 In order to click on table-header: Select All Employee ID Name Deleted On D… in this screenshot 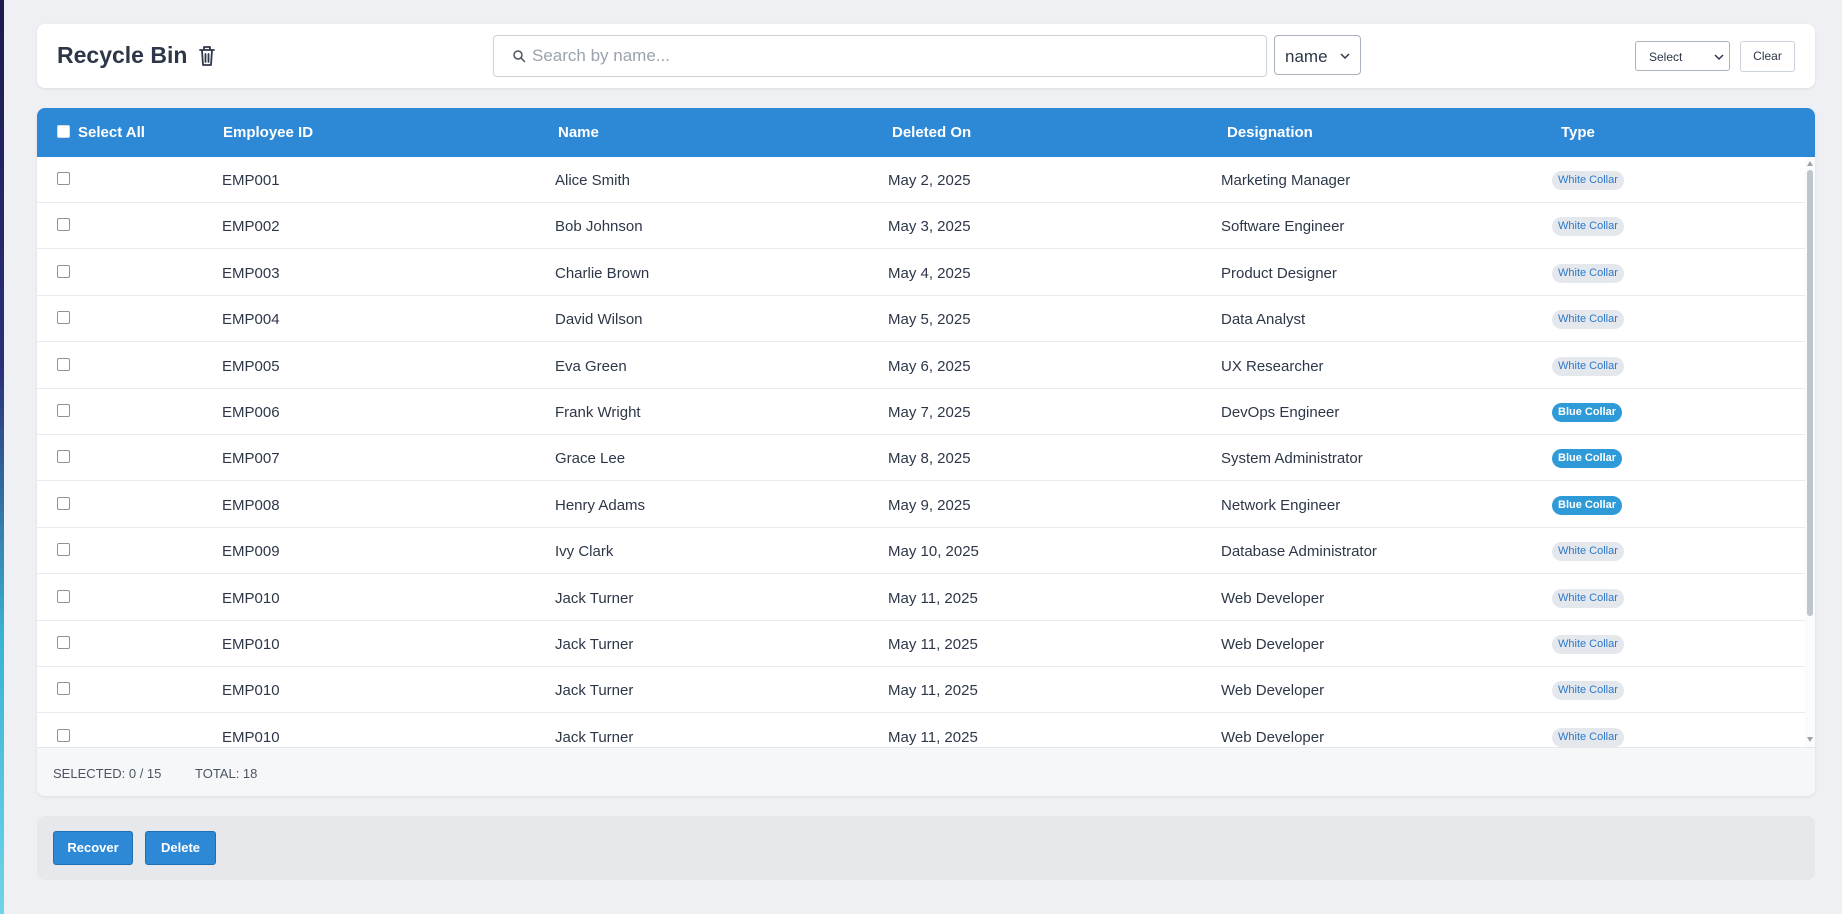, I will do `click(926, 132)`.